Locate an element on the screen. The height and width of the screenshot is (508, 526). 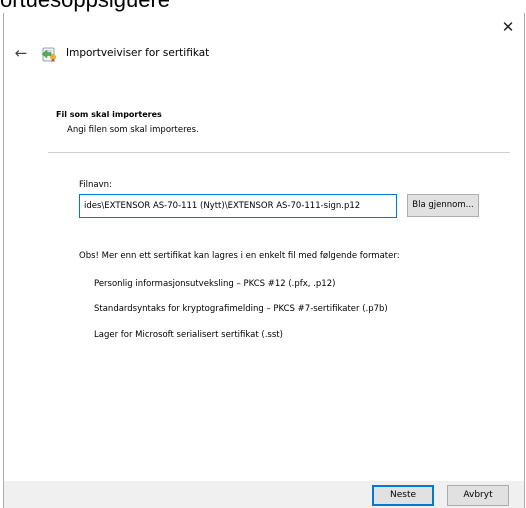
certificate-import-icon is located at coordinates (48, 54).